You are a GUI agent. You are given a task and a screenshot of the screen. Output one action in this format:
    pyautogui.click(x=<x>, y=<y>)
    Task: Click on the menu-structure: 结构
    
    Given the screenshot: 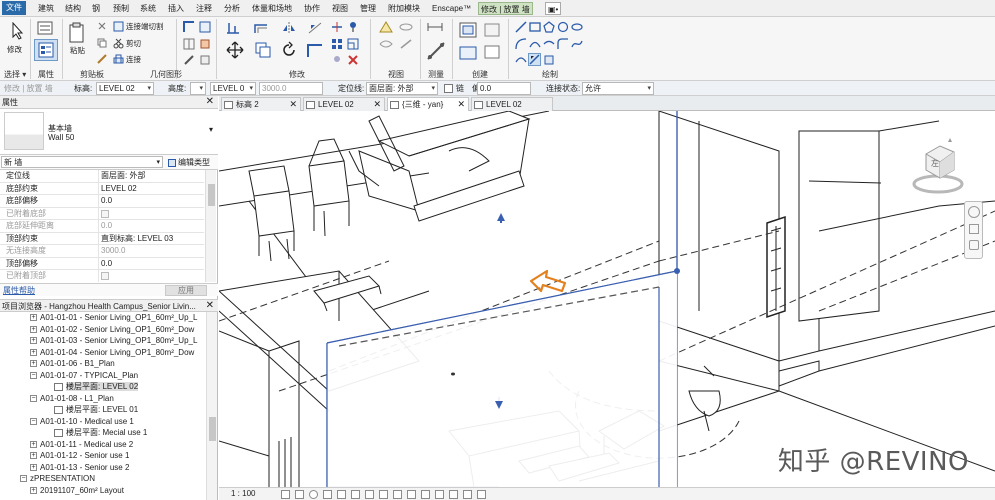 What is the action you would take?
    pyautogui.click(x=73, y=8)
    